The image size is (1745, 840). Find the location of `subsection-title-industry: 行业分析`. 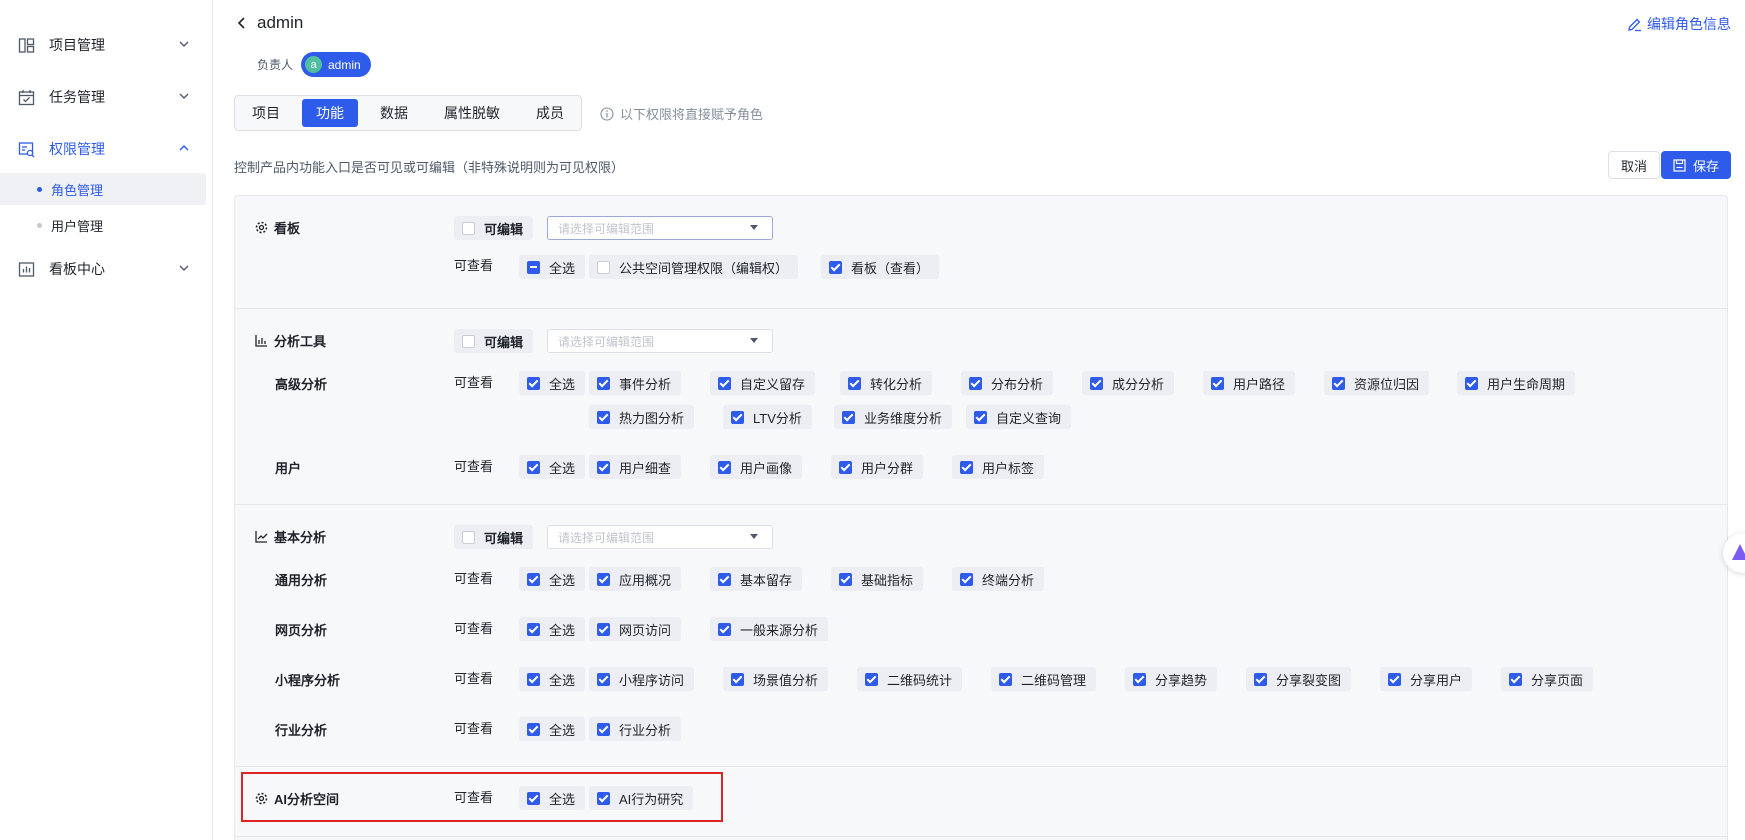

subsection-title-industry: 行业分析 is located at coordinates (301, 730).